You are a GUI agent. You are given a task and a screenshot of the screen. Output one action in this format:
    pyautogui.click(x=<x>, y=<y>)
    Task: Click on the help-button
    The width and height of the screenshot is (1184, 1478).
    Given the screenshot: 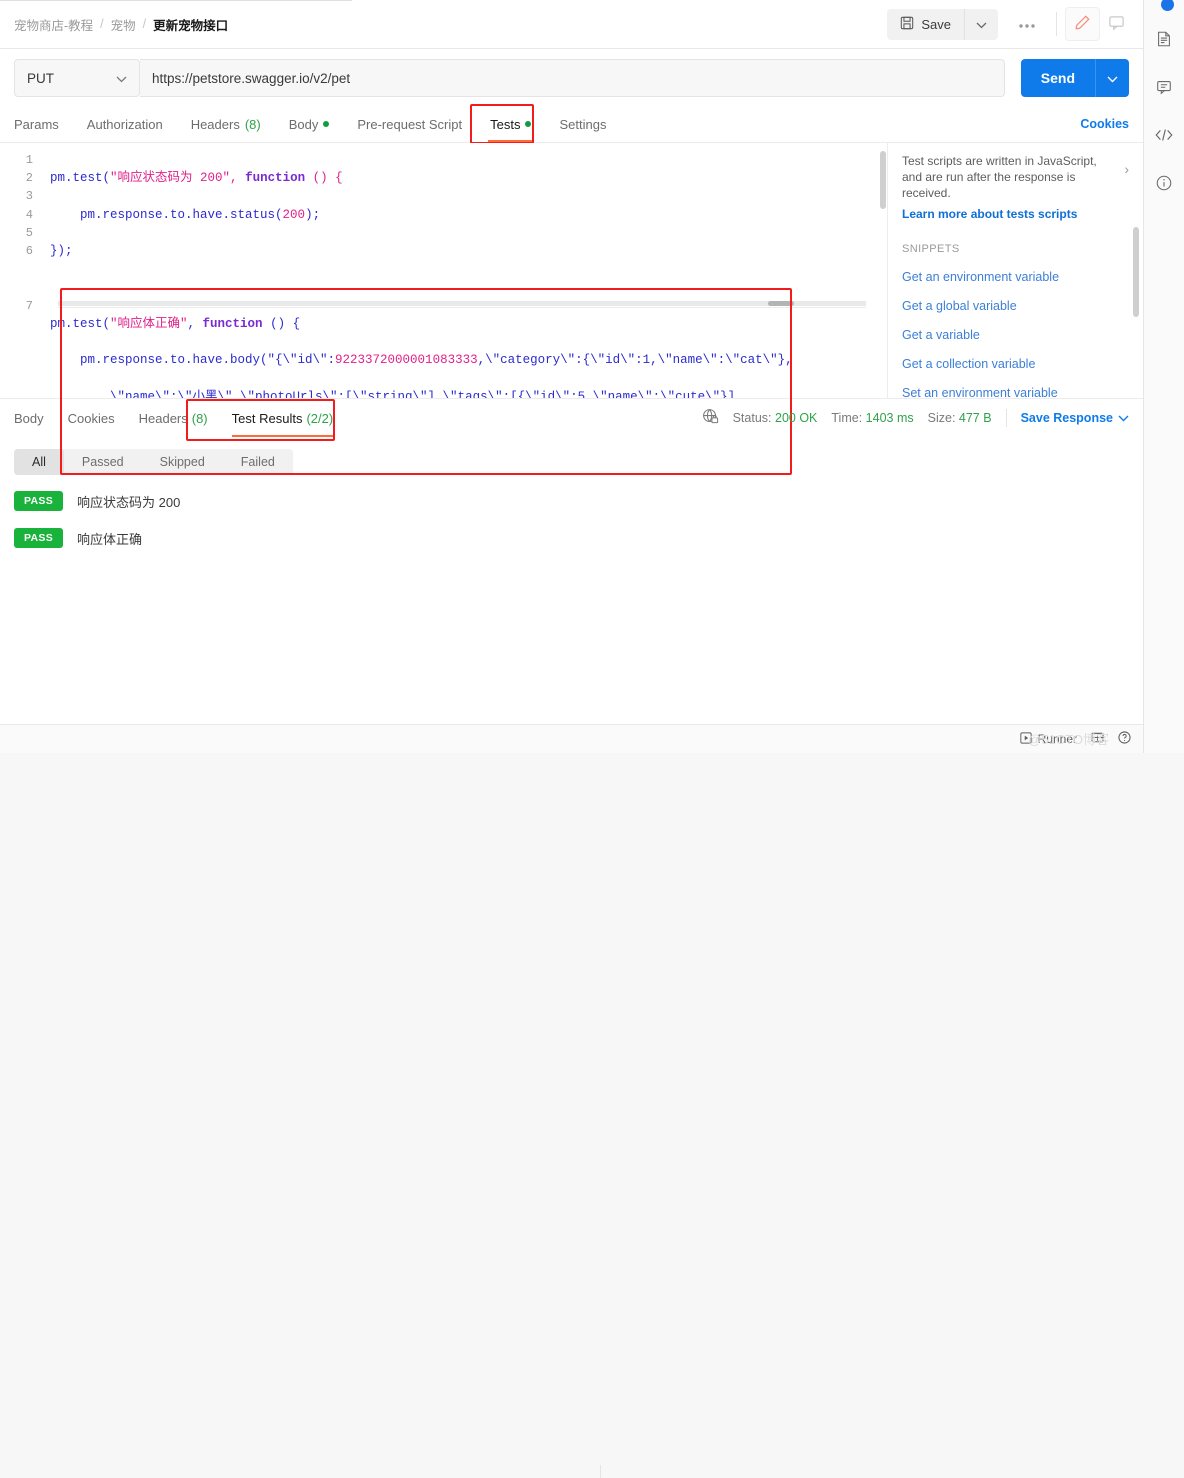 What is the action you would take?
    pyautogui.click(x=1124, y=739)
    